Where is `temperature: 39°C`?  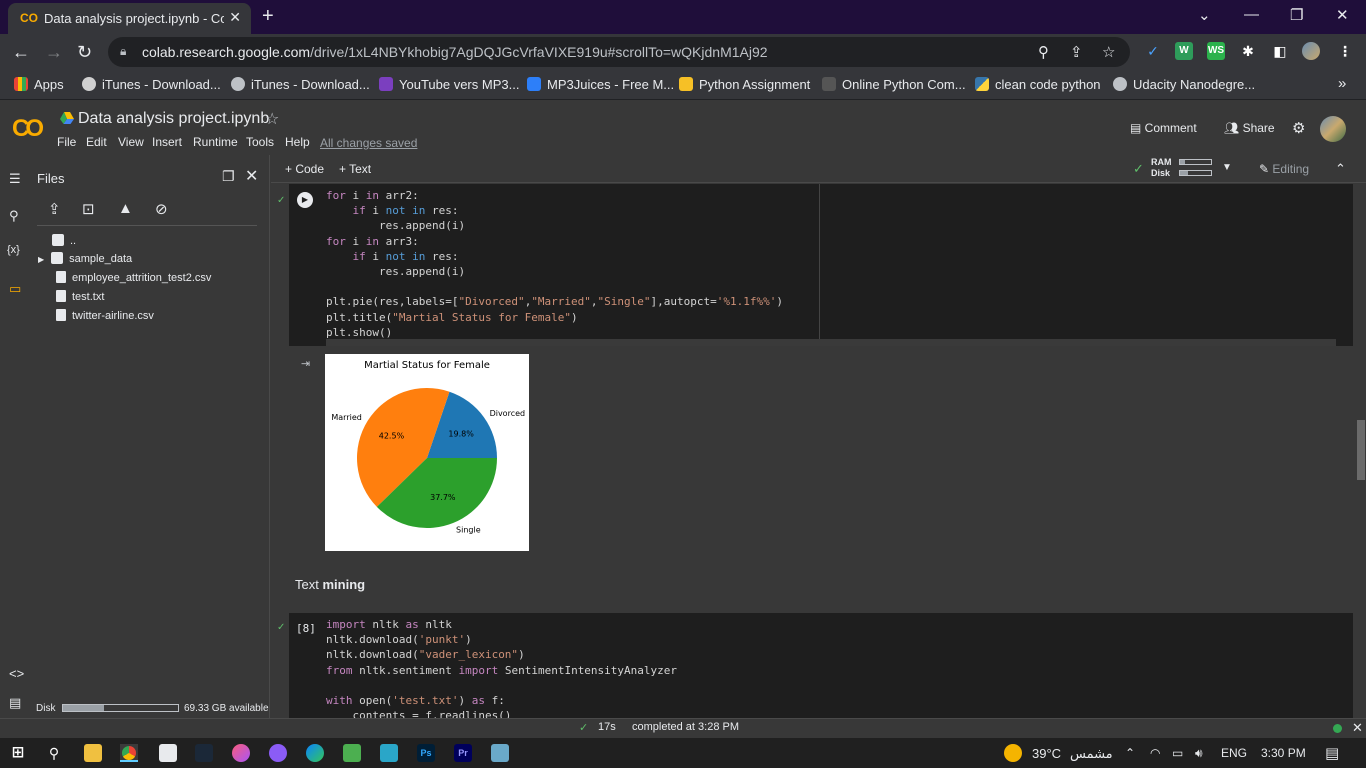
temperature: 39°C is located at coordinates (1046, 753).